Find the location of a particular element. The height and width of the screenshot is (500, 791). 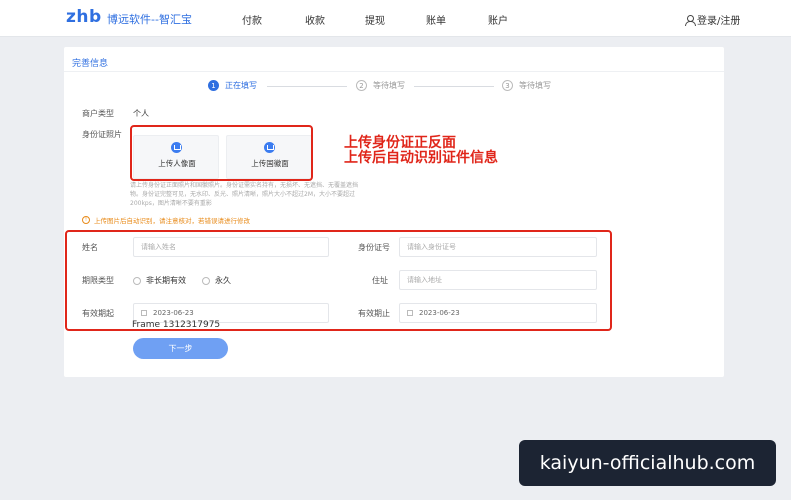

top-navigation-bar: zhb 博远软件--智汇宝 付款 收款 提现 账单 账户 登录/注册 is located at coordinates (395, 18).